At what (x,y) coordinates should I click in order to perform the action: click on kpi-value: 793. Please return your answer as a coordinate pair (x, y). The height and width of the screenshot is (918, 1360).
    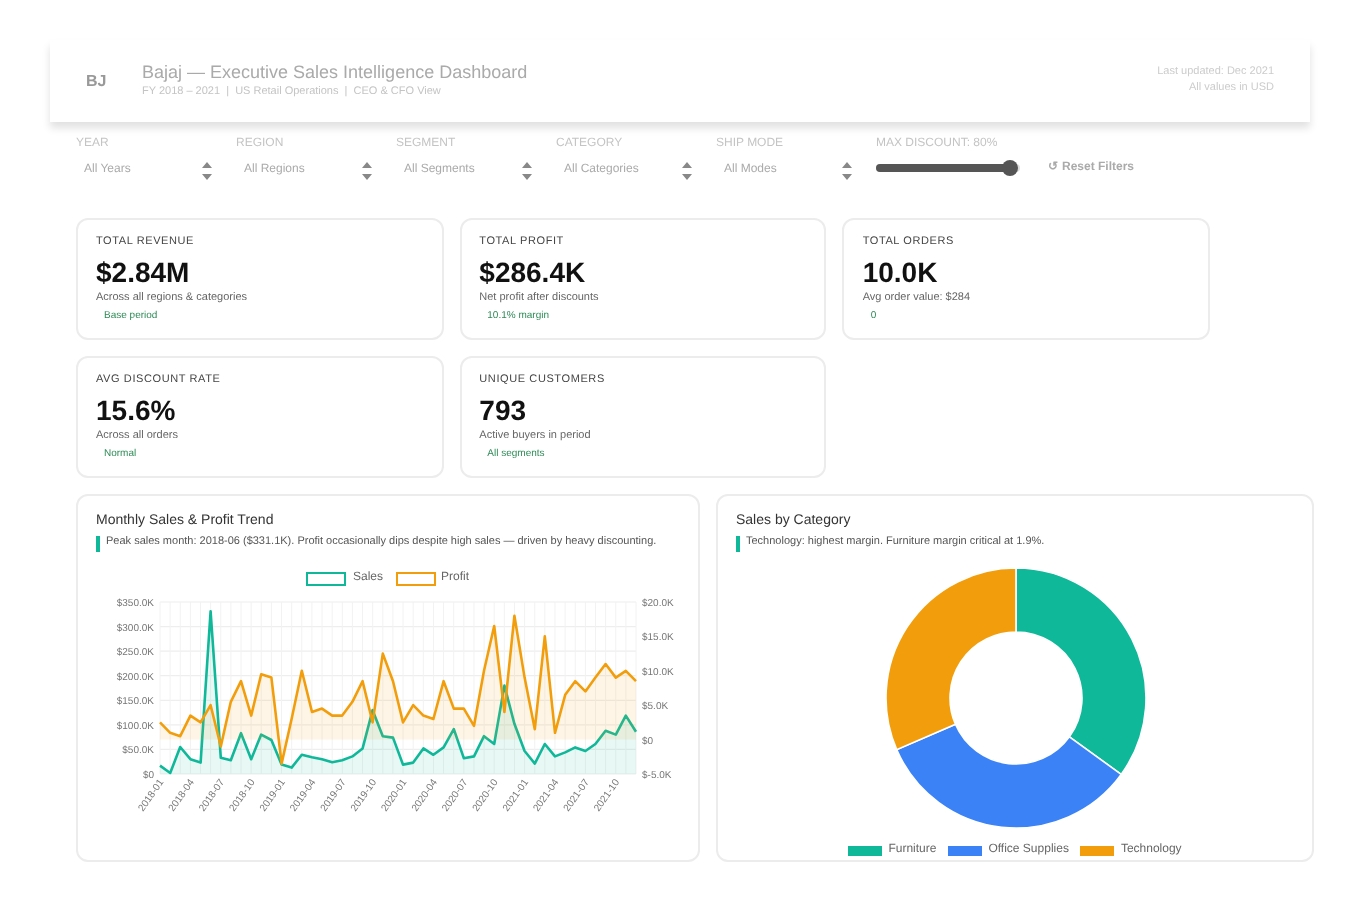
    Looking at the image, I should click on (503, 409).